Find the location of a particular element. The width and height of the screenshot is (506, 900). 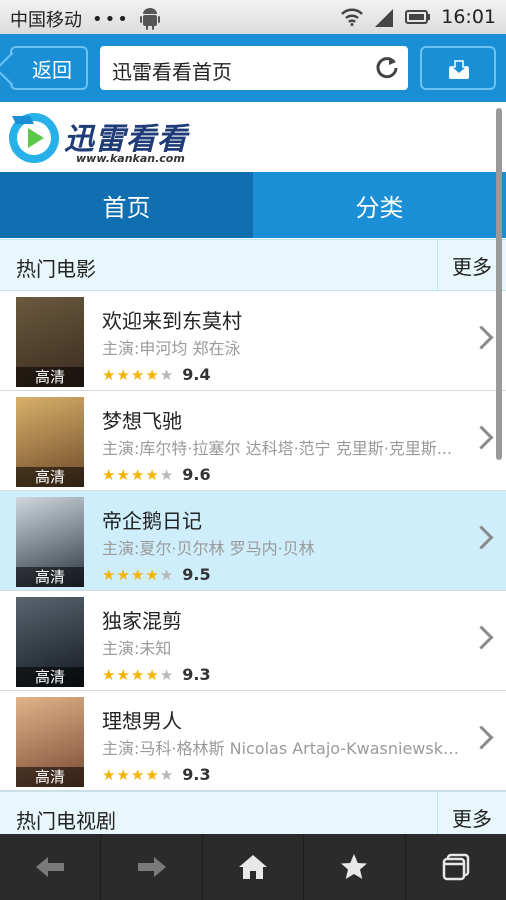

rating: ★ ★ ★ ★ ★ 9.5 is located at coordinates (156, 574).